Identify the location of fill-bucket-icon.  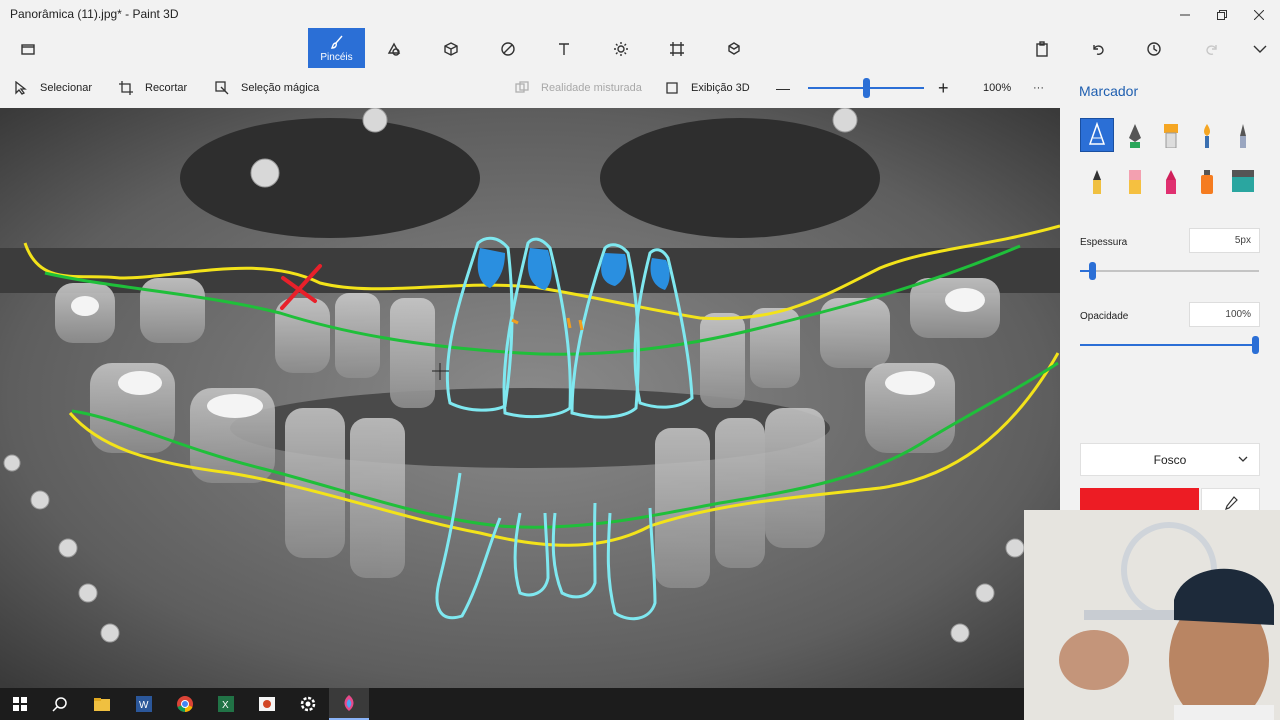
(1243, 181).